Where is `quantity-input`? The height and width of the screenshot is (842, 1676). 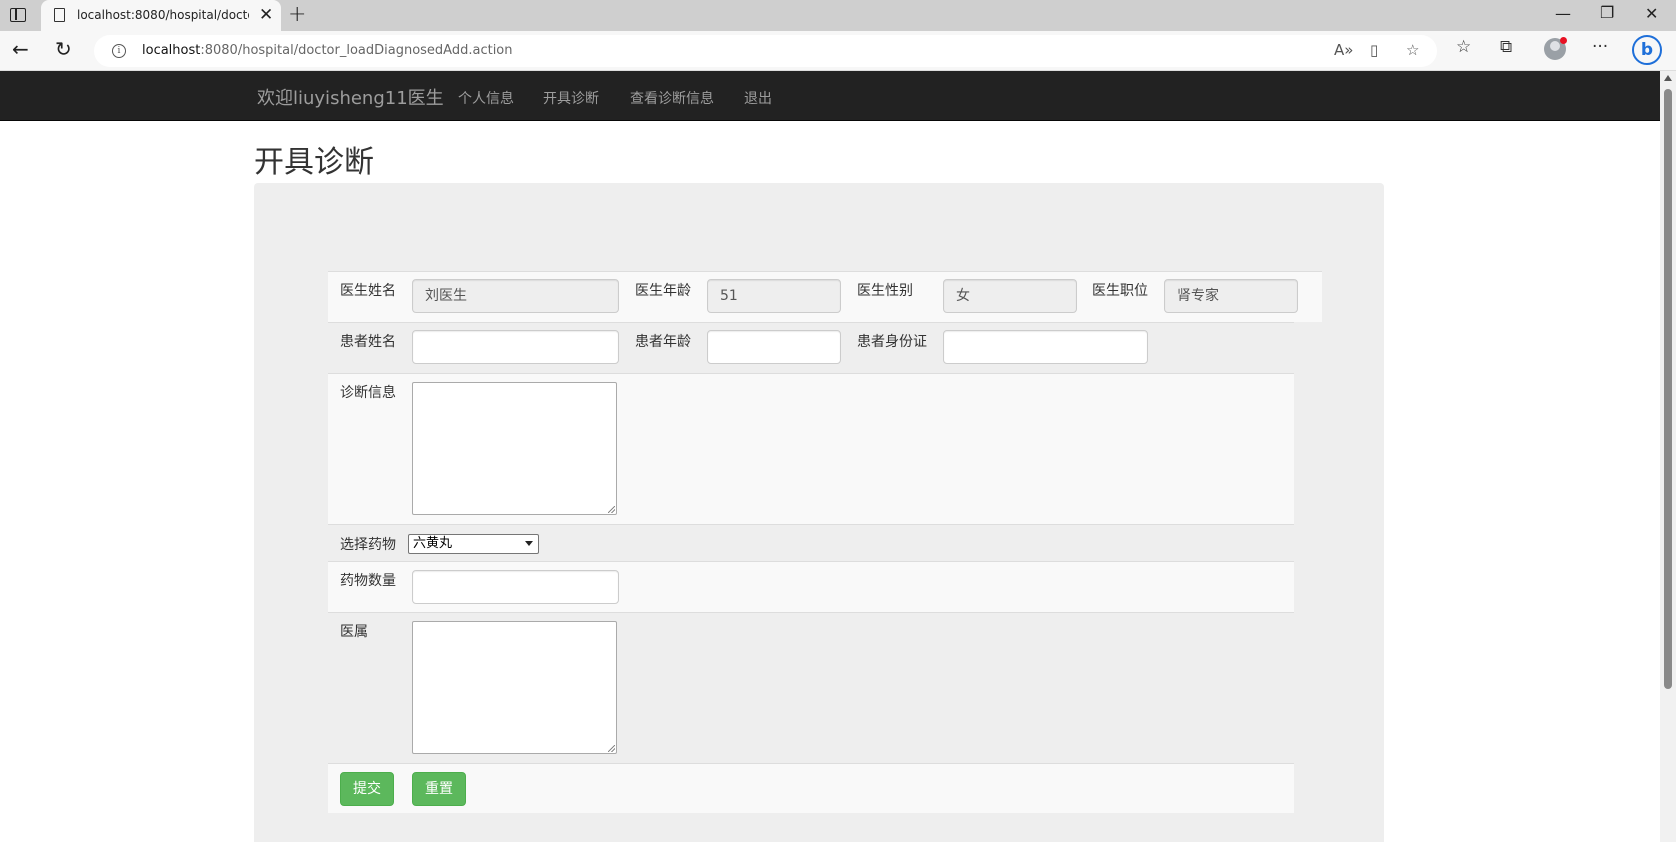 quantity-input is located at coordinates (515, 587).